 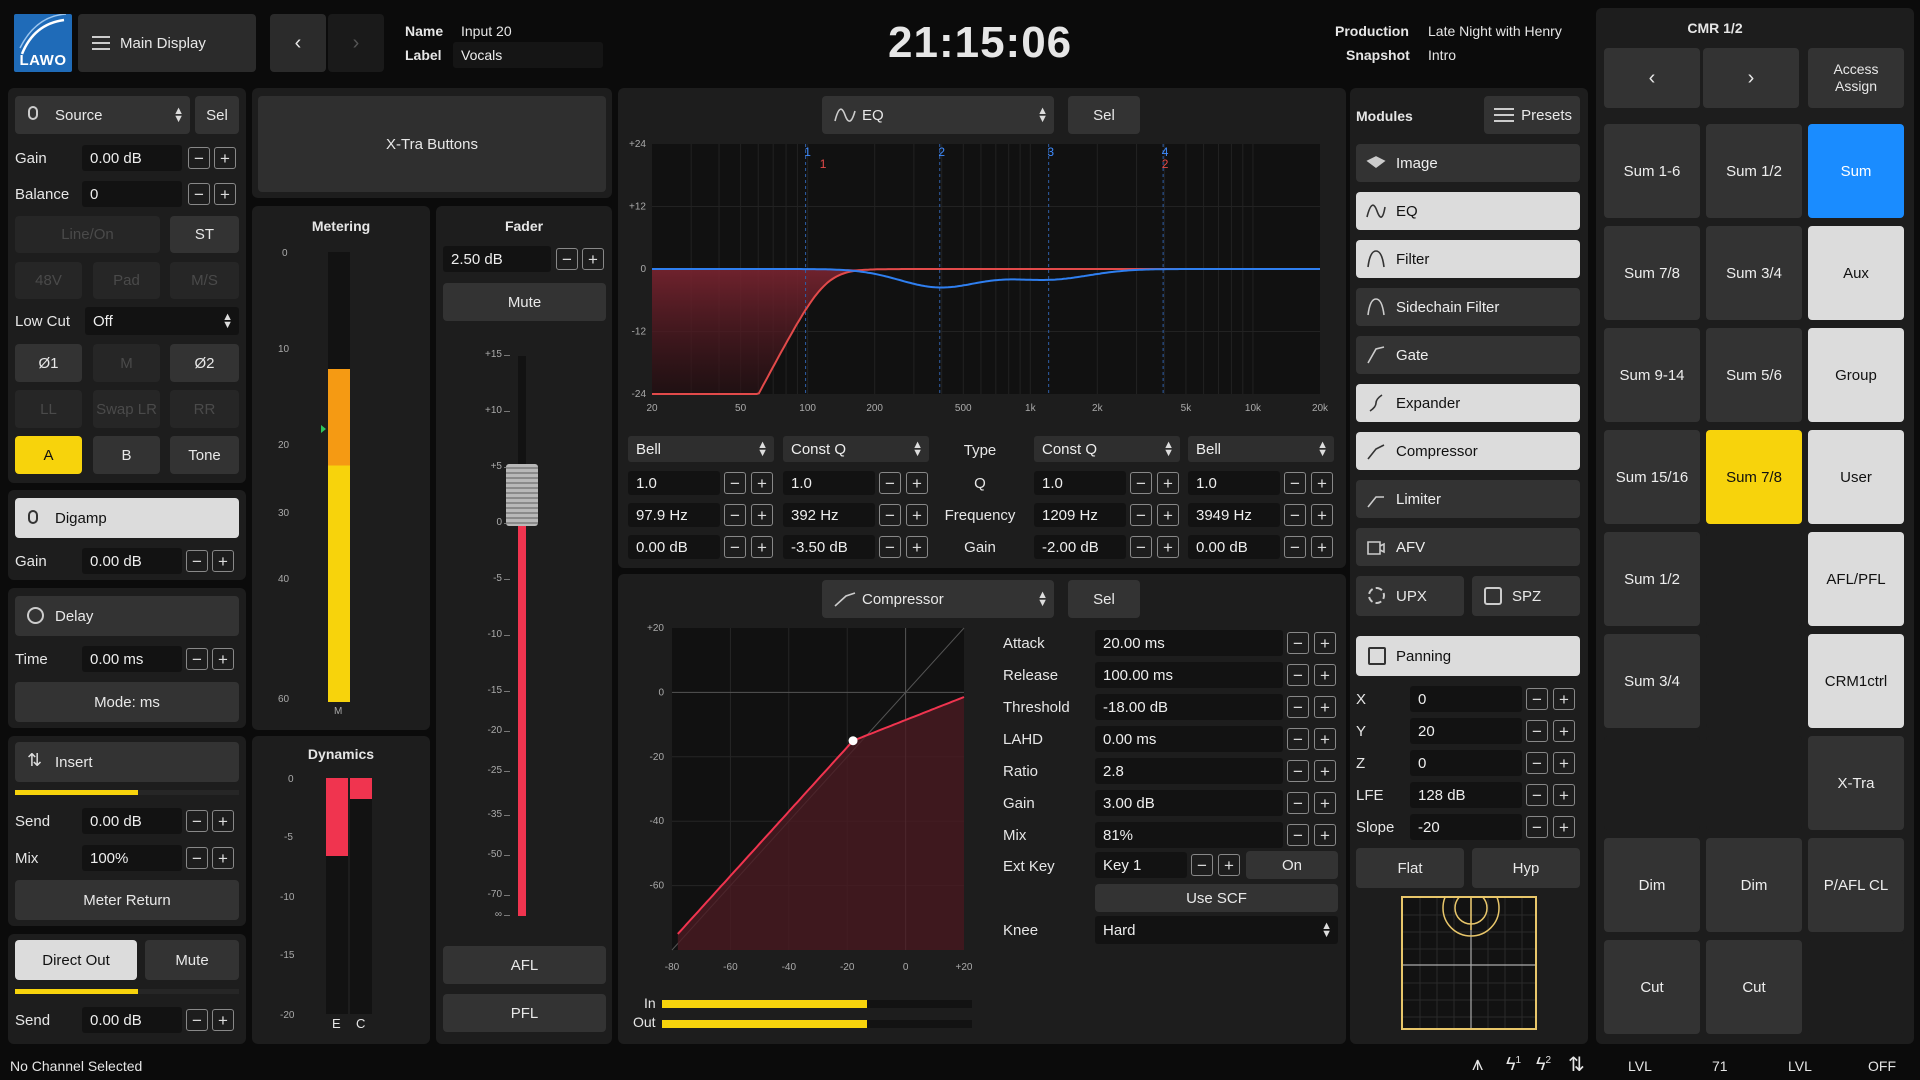 I want to click on module-gate-button: Gate, so click(x=1468, y=355).